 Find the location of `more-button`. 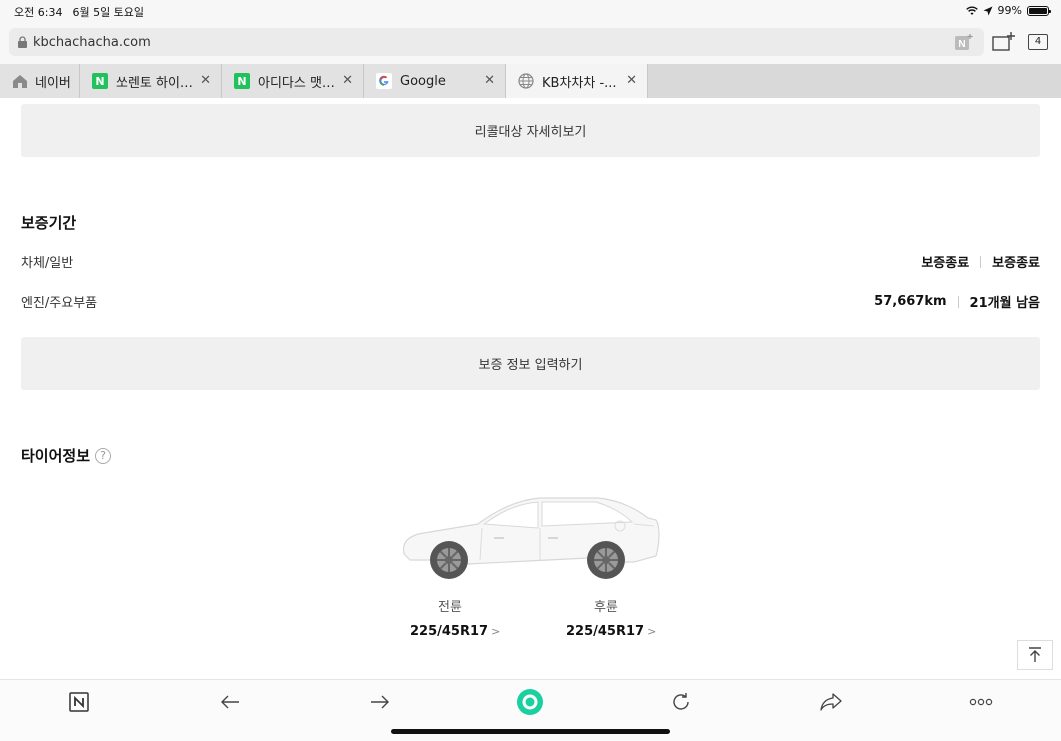

more-button is located at coordinates (981, 702).